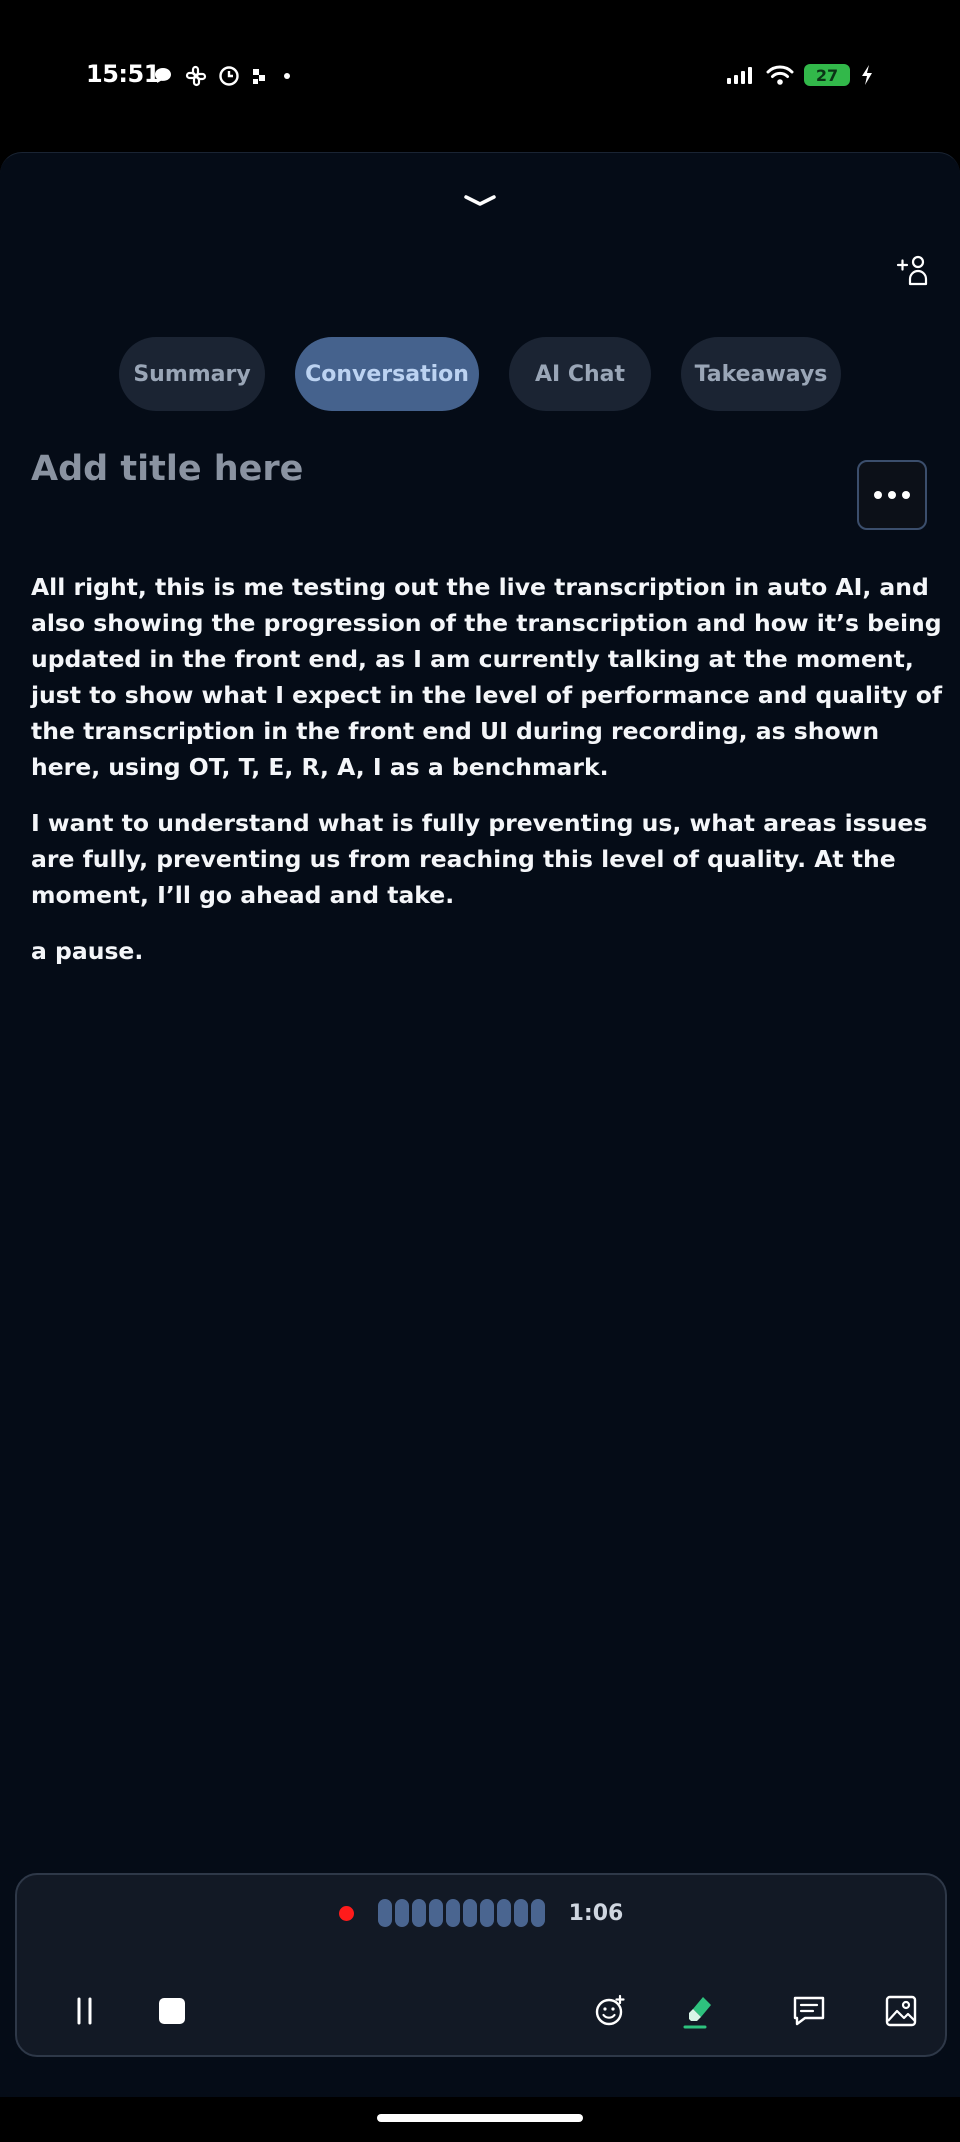 This screenshot has height=2142, width=960. Describe the element at coordinates (259, 76) in the screenshot. I see `app-icon` at that location.